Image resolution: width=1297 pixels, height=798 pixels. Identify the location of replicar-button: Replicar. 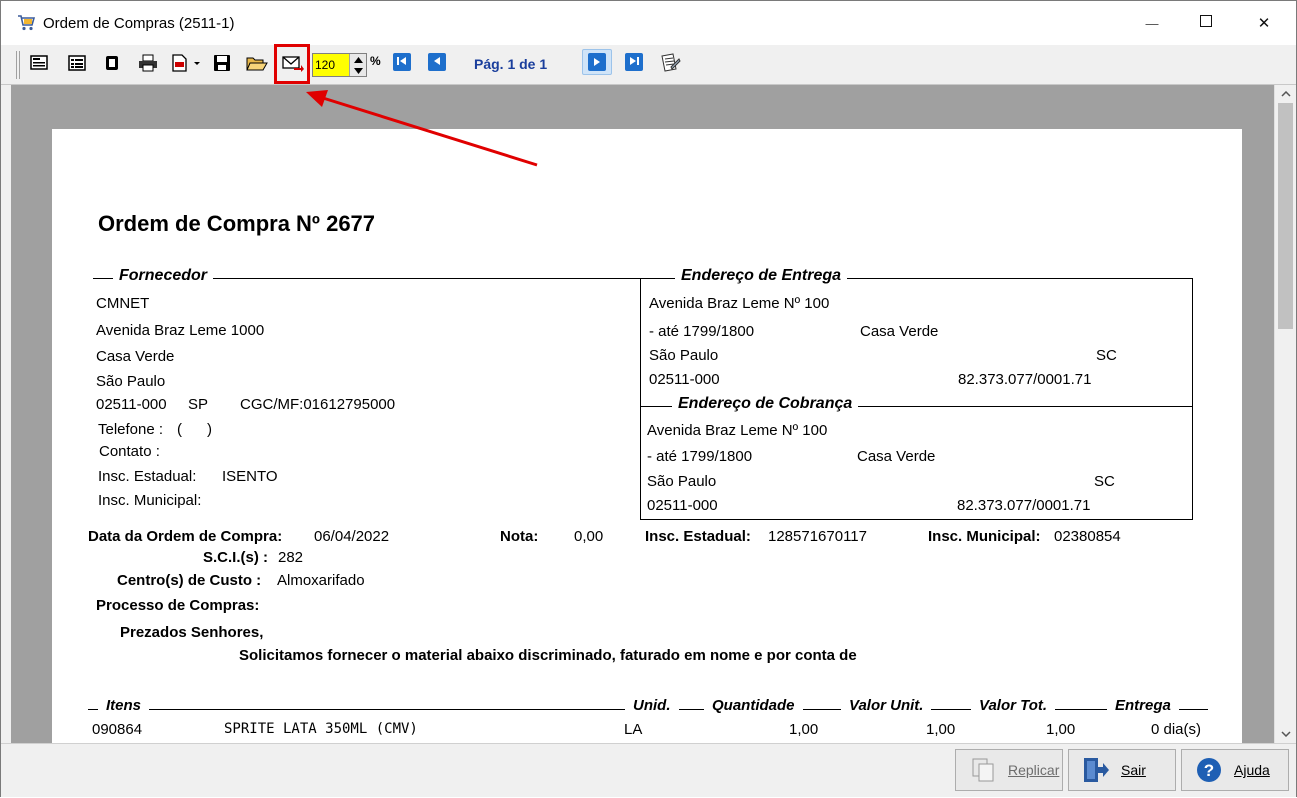
(1009, 770).